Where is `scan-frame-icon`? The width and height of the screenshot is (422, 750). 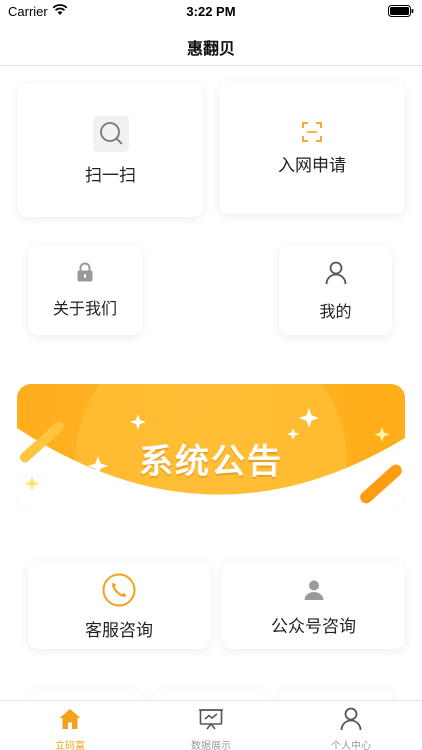 scan-frame-icon is located at coordinates (312, 134).